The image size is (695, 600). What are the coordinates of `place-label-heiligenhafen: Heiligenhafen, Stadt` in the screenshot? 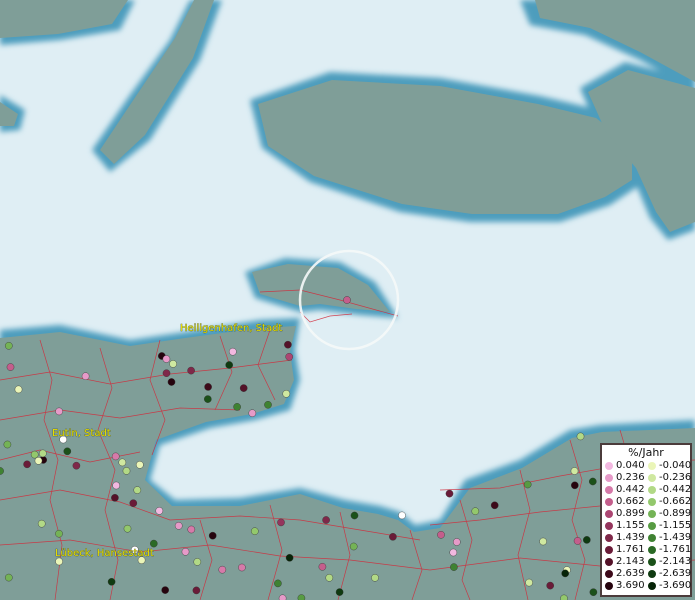 It's located at (231, 328).